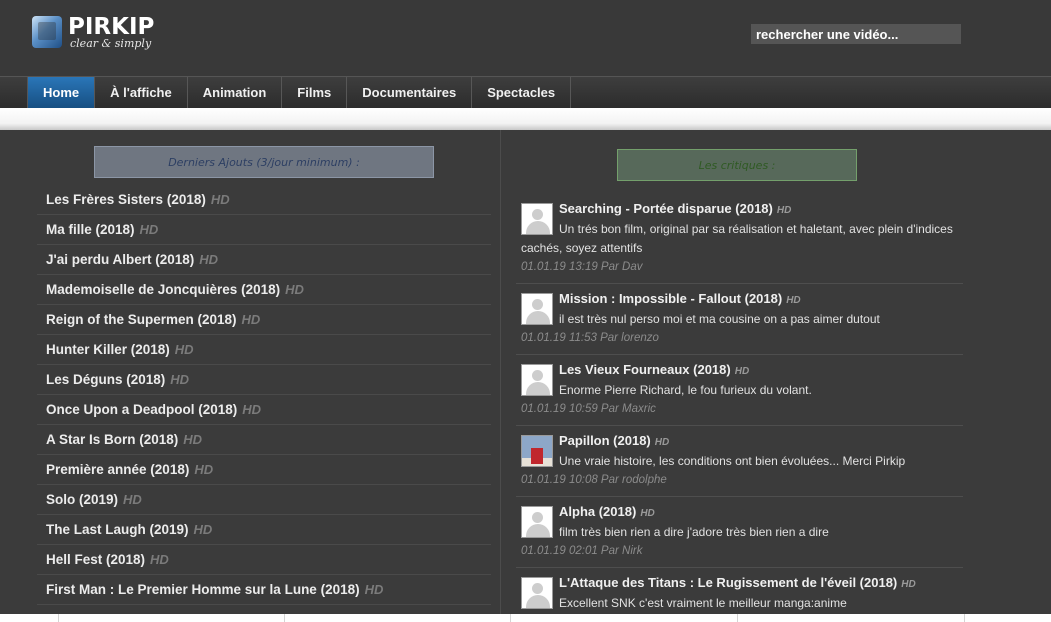 The width and height of the screenshot is (1051, 622). What do you see at coordinates (264, 470) in the screenshot?
I see `latest-item: Première année (2018) HD` at bounding box center [264, 470].